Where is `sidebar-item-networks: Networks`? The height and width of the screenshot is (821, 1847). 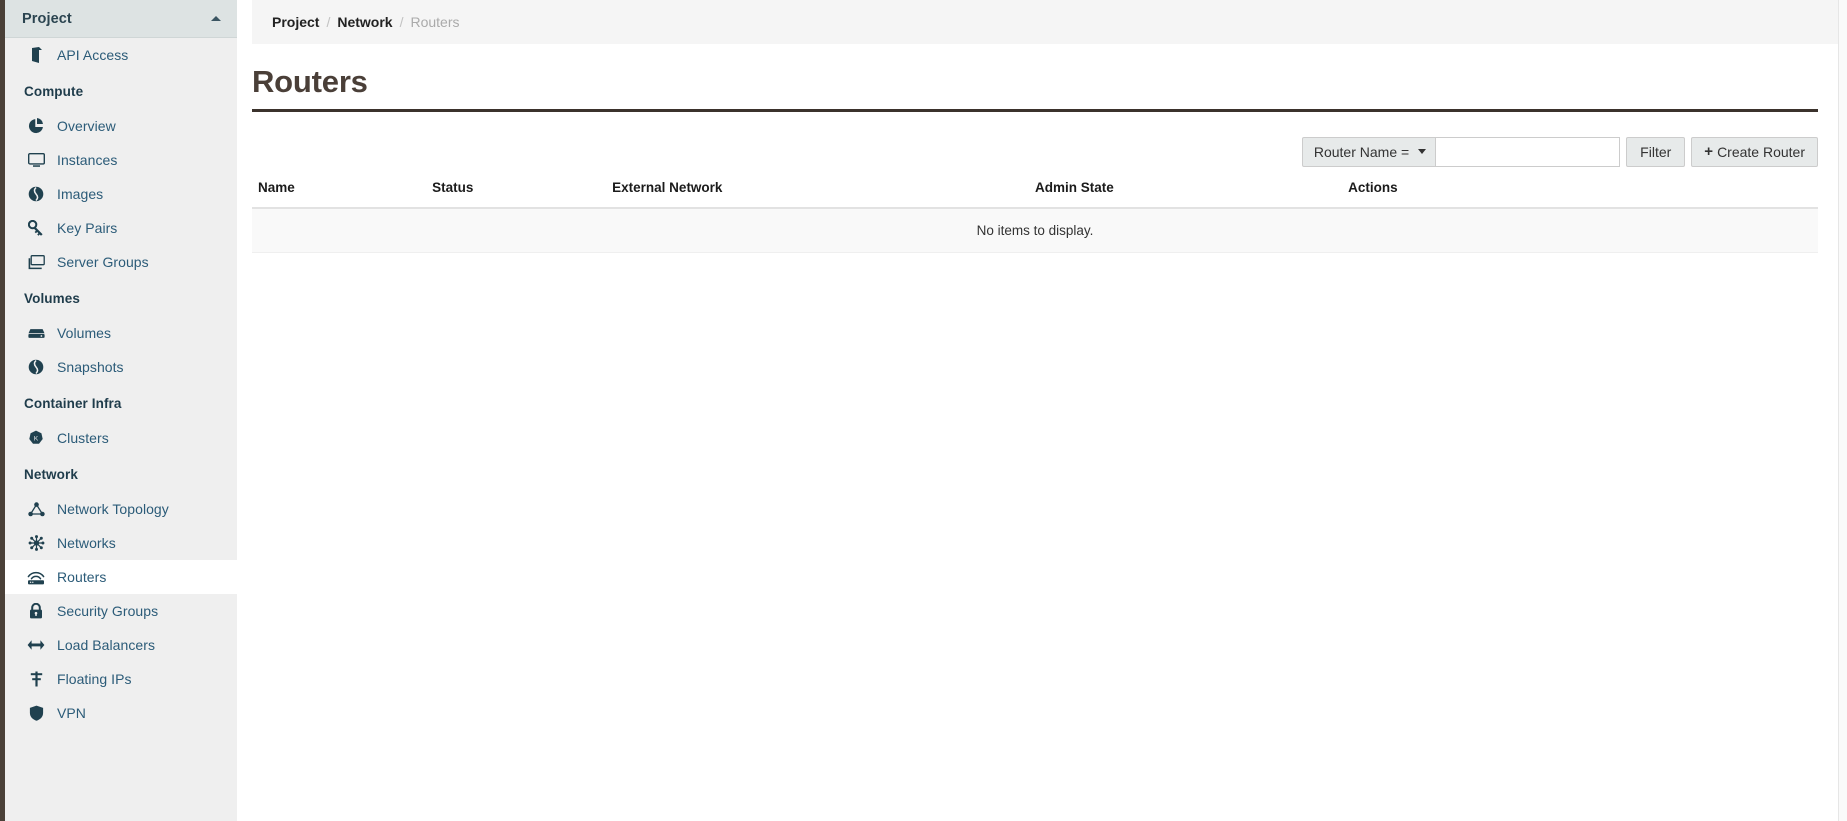 sidebar-item-networks: Networks is located at coordinates (121, 543).